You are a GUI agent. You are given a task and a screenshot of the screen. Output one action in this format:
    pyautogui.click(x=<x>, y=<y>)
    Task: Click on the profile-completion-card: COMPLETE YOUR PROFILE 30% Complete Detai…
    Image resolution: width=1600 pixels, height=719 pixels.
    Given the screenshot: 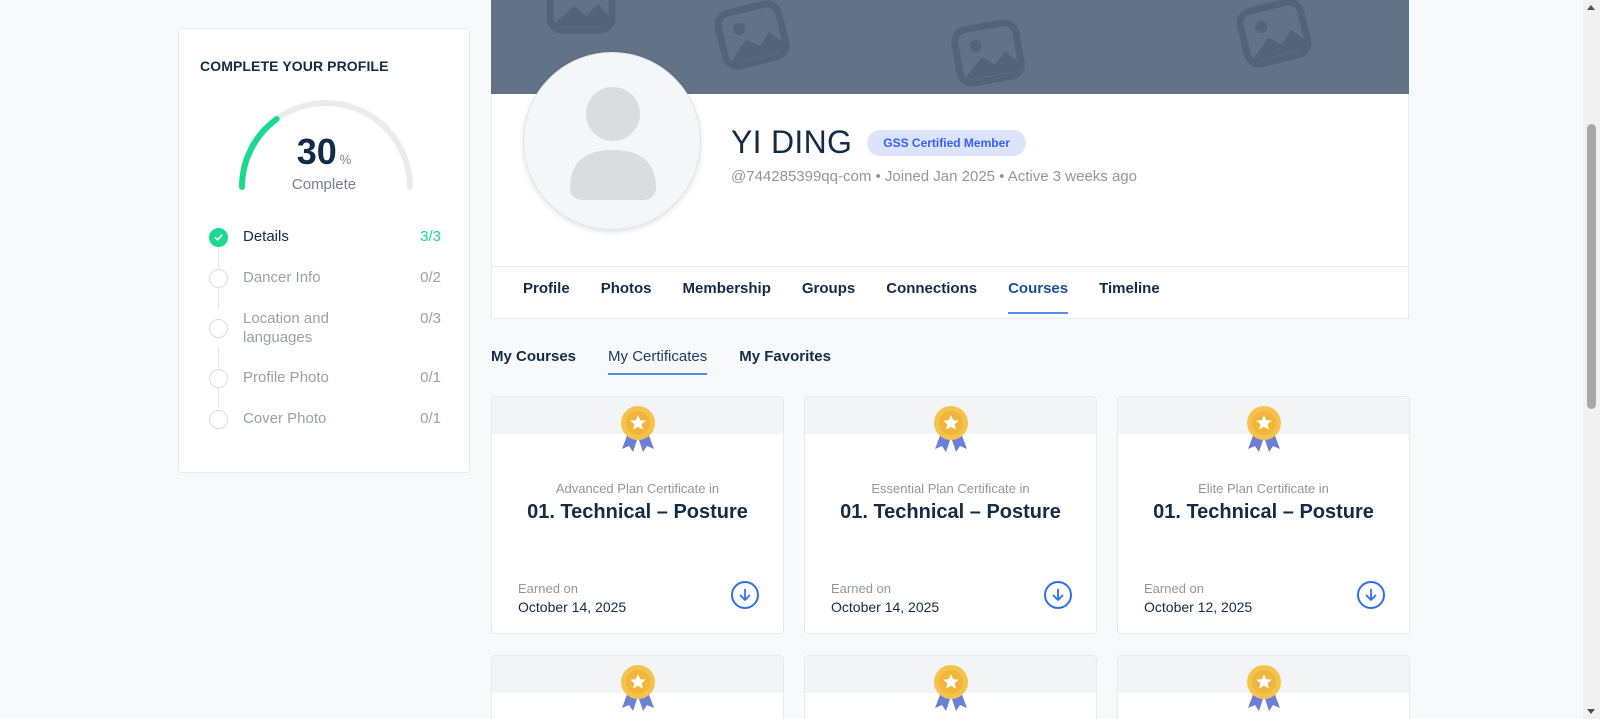 What is the action you would take?
    pyautogui.click(x=324, y=250)
    